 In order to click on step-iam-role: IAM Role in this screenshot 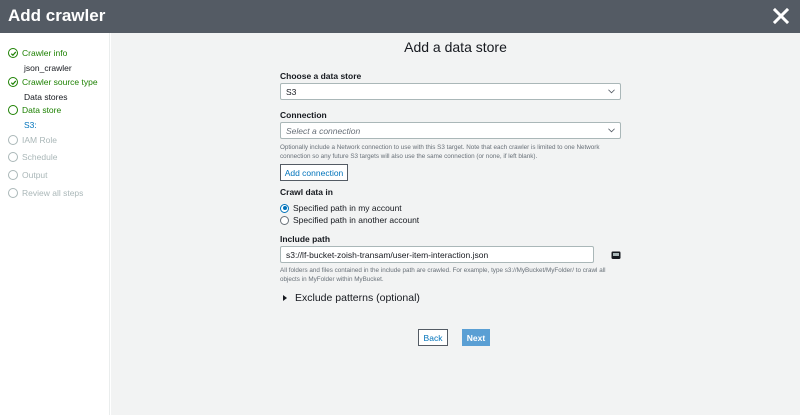, I will do `click(32, 140)`.